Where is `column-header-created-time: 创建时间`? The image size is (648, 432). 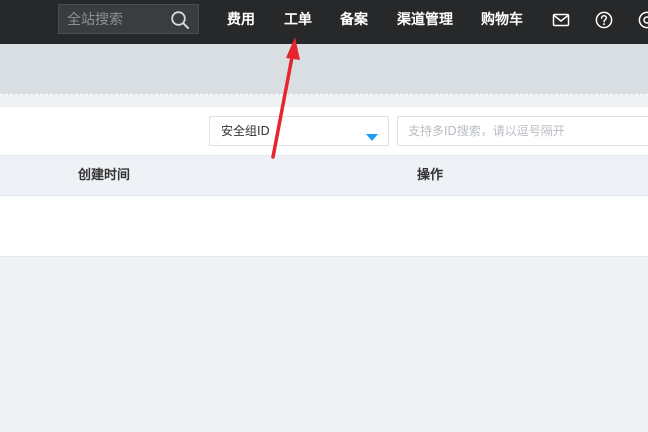
column-header-created-time: 创建时间 is located at coordinates (104, 176).